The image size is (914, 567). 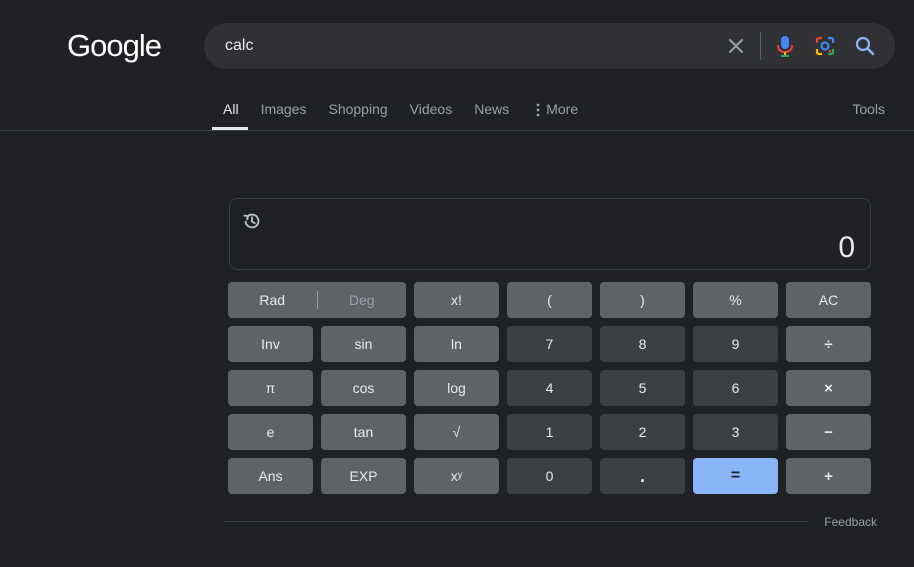 I want to click on tab-label: Shopping, so click(x=358, y=109).